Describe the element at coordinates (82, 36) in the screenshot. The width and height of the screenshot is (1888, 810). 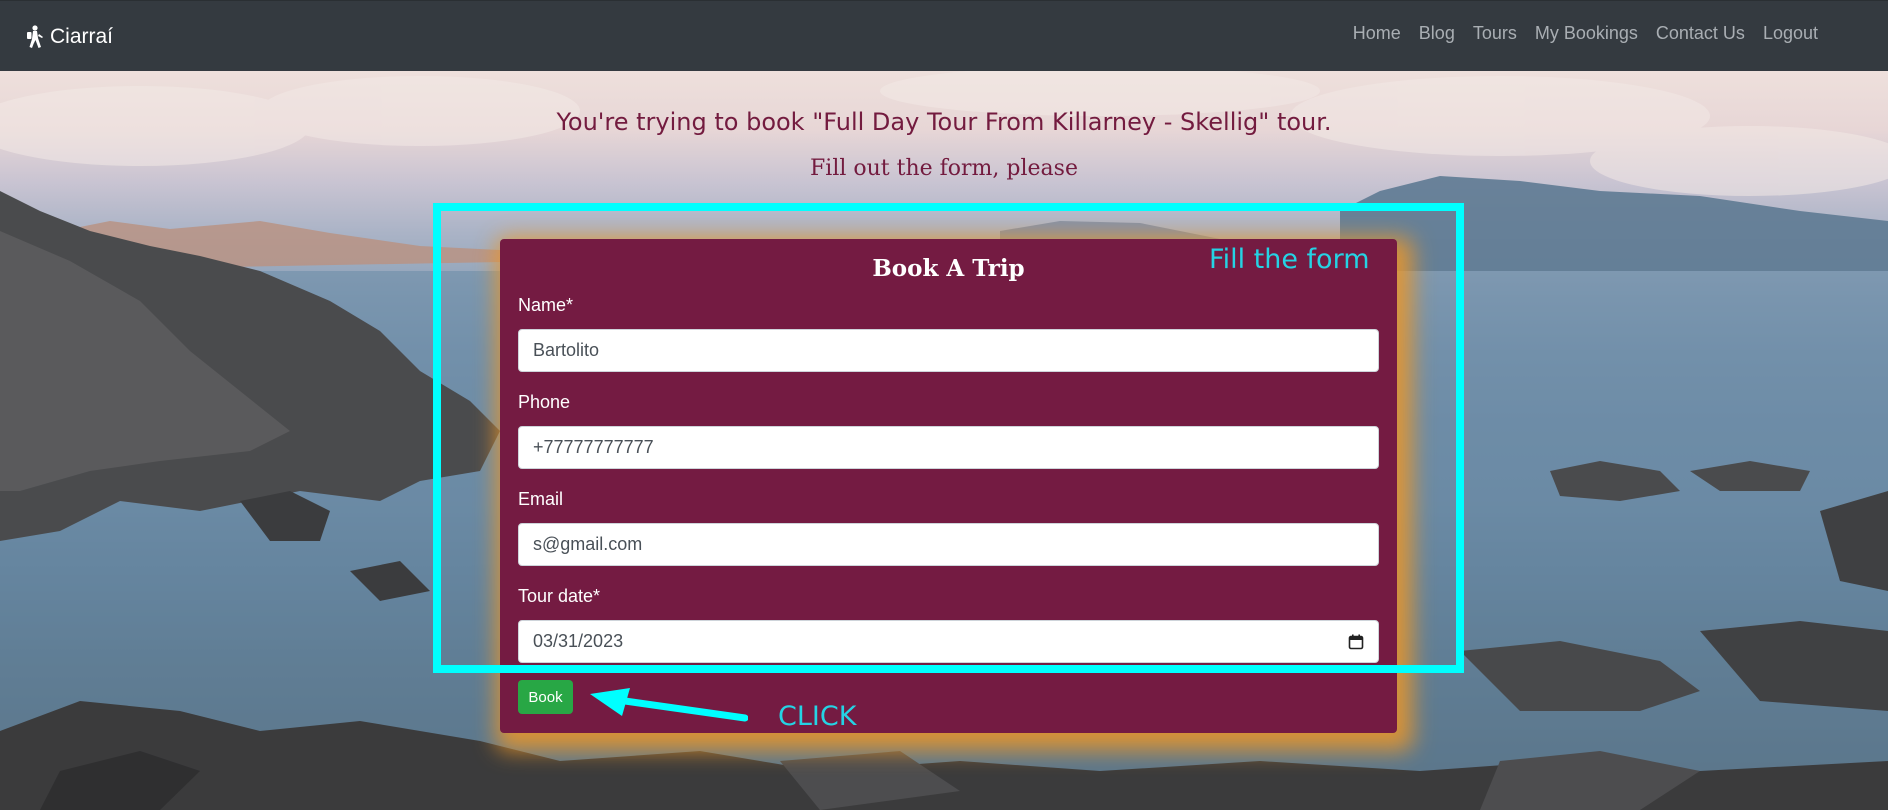
I see `brand-name: Ciarraí` at that location.